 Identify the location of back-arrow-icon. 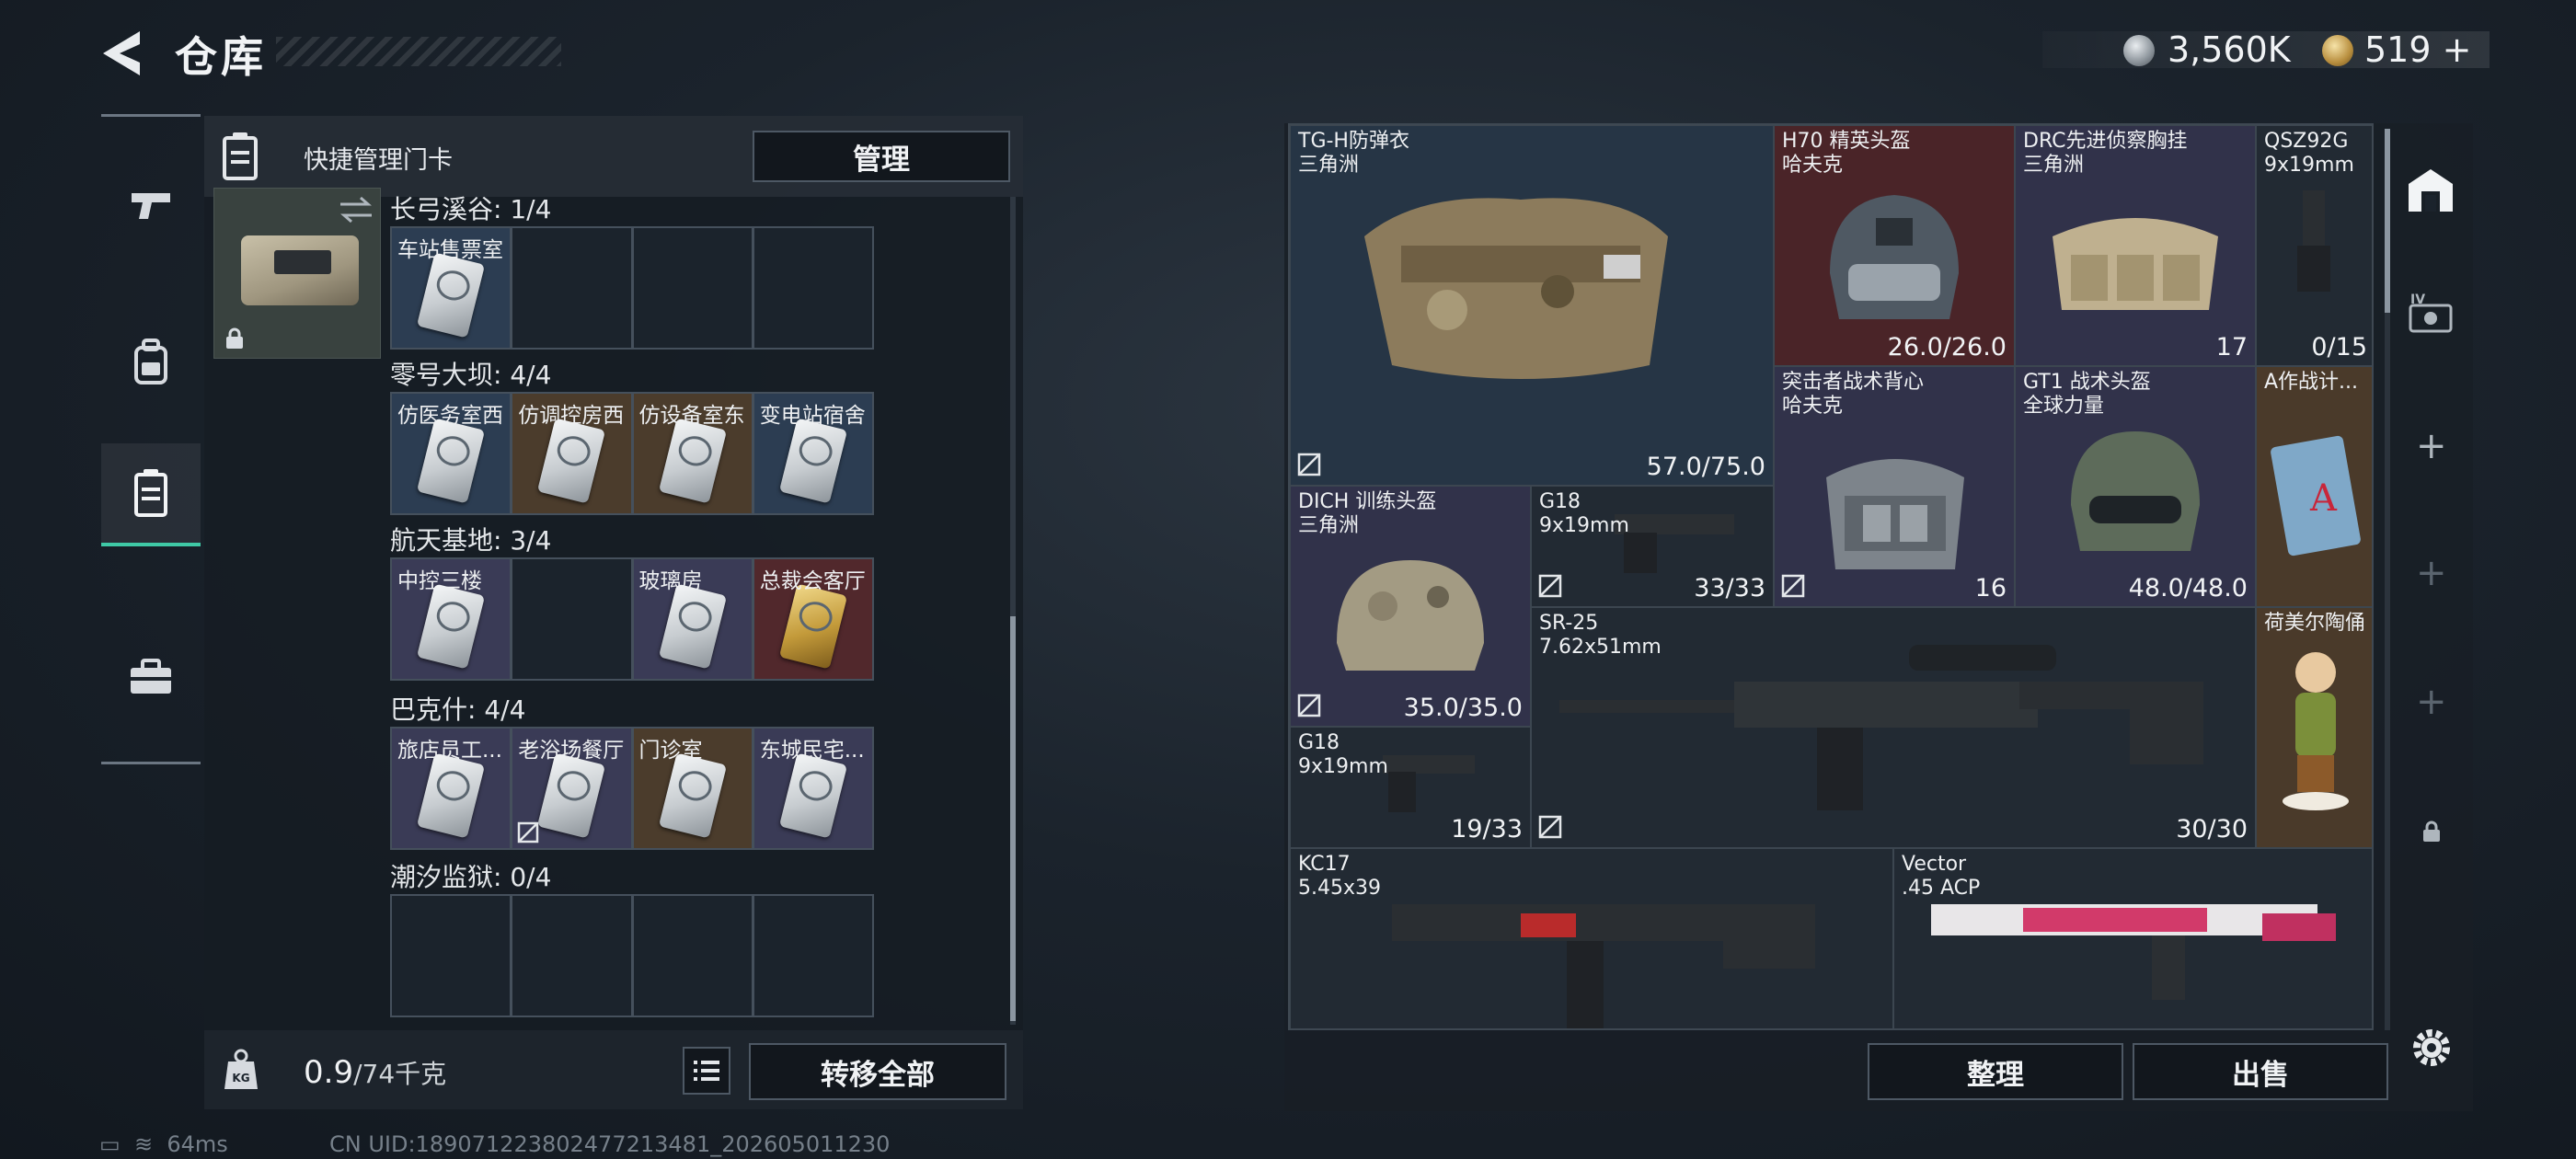
(124, 53).